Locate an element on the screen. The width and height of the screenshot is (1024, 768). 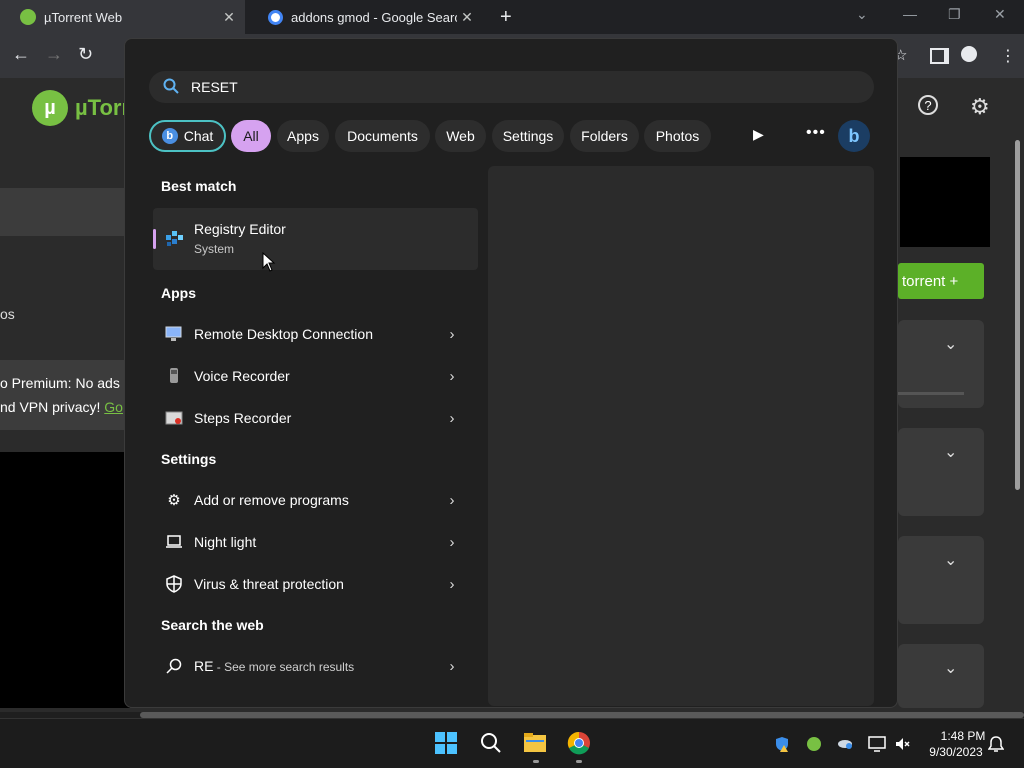
laptop-icon is located at coordinates (174, 542).